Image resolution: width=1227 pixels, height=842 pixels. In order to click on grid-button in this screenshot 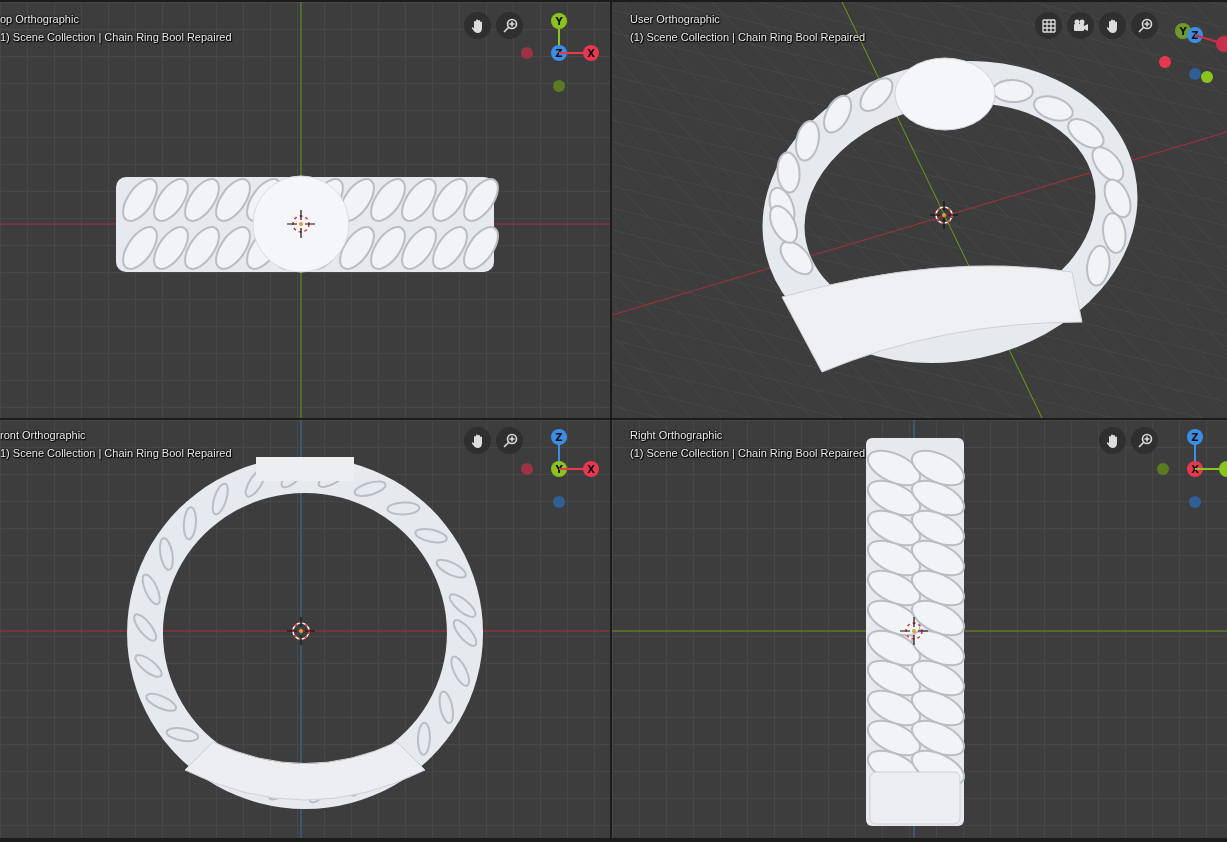, I will do `click(1048, 25)`.